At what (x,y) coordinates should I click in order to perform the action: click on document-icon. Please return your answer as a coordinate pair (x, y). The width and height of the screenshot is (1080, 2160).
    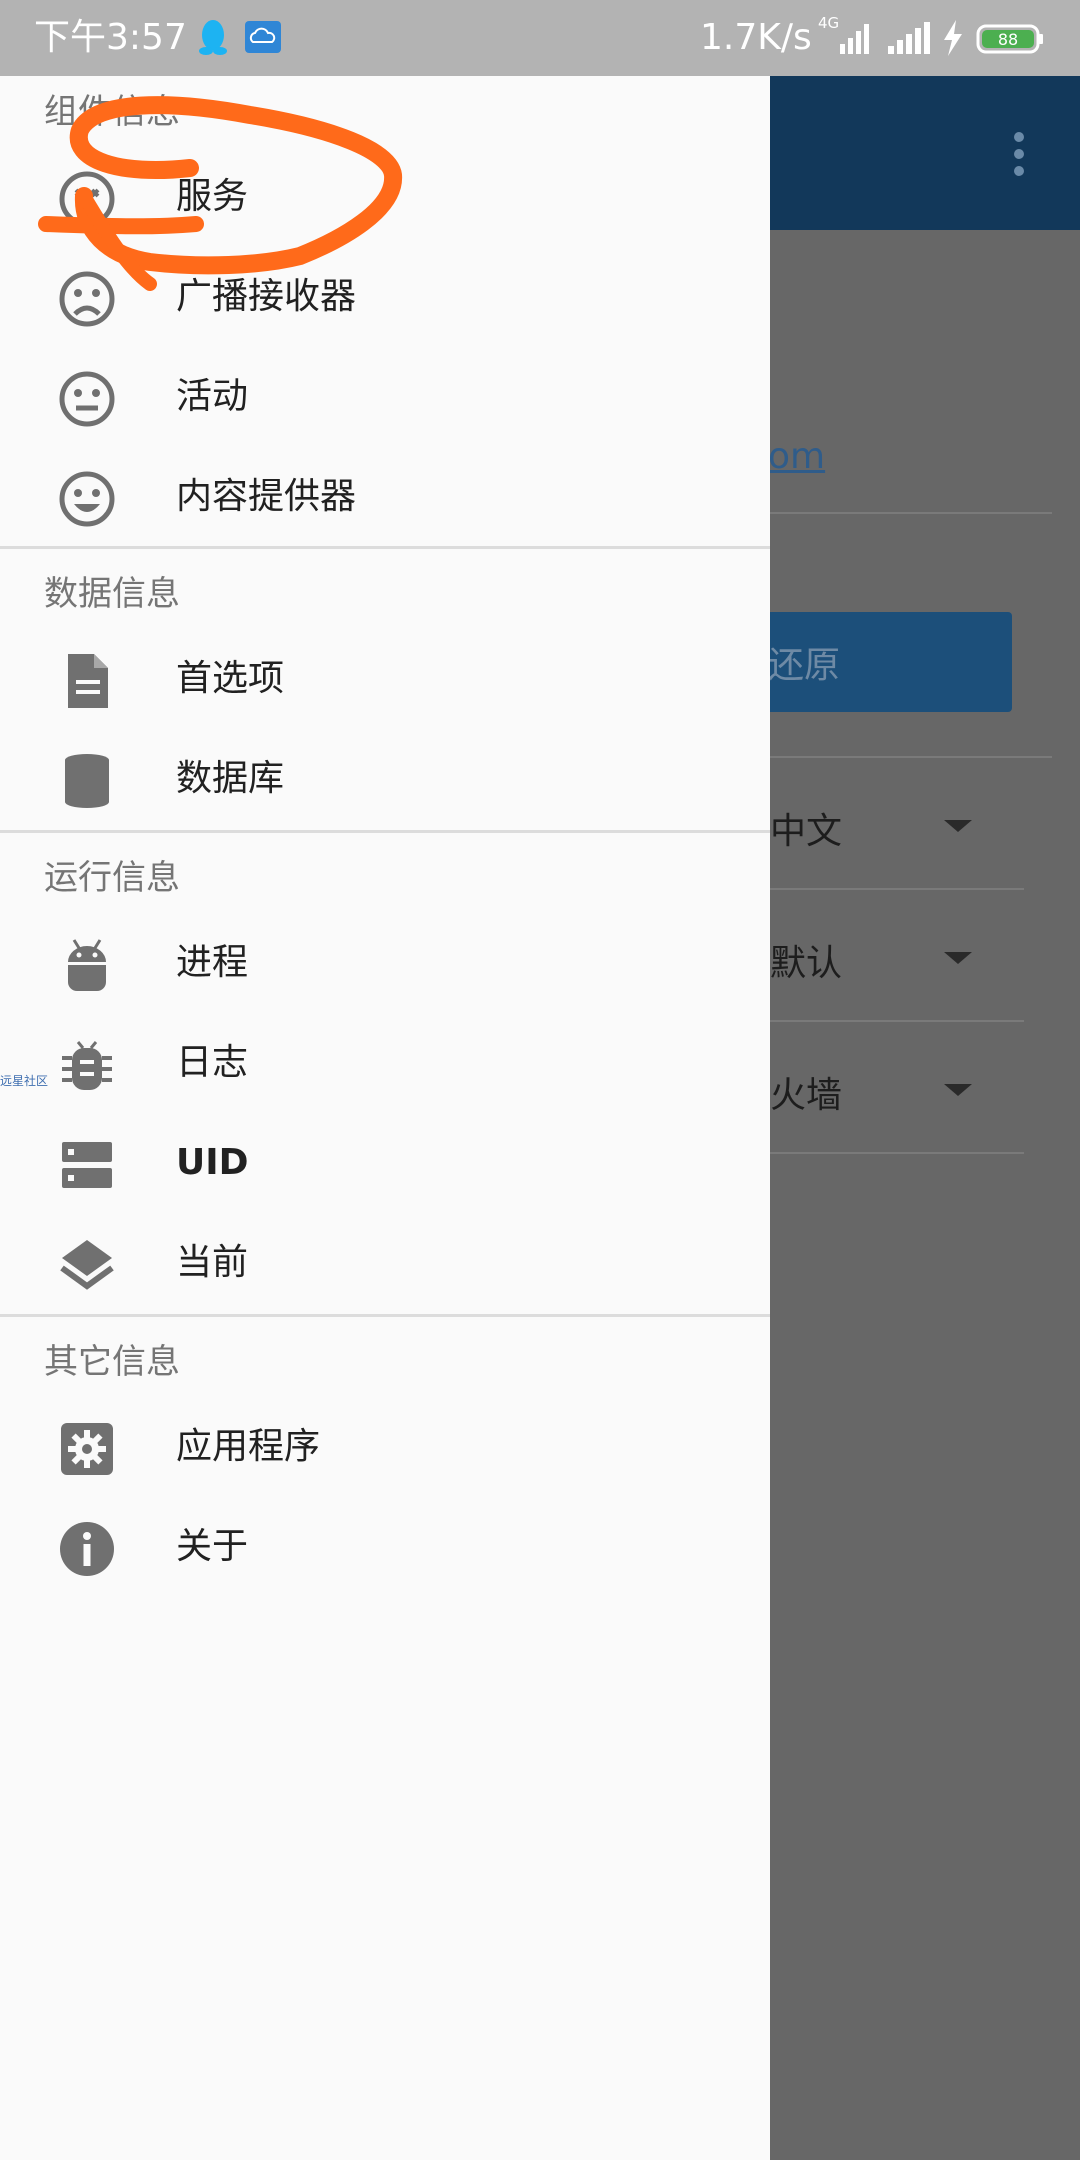
    Looking at the image, I should click on (88, 681).